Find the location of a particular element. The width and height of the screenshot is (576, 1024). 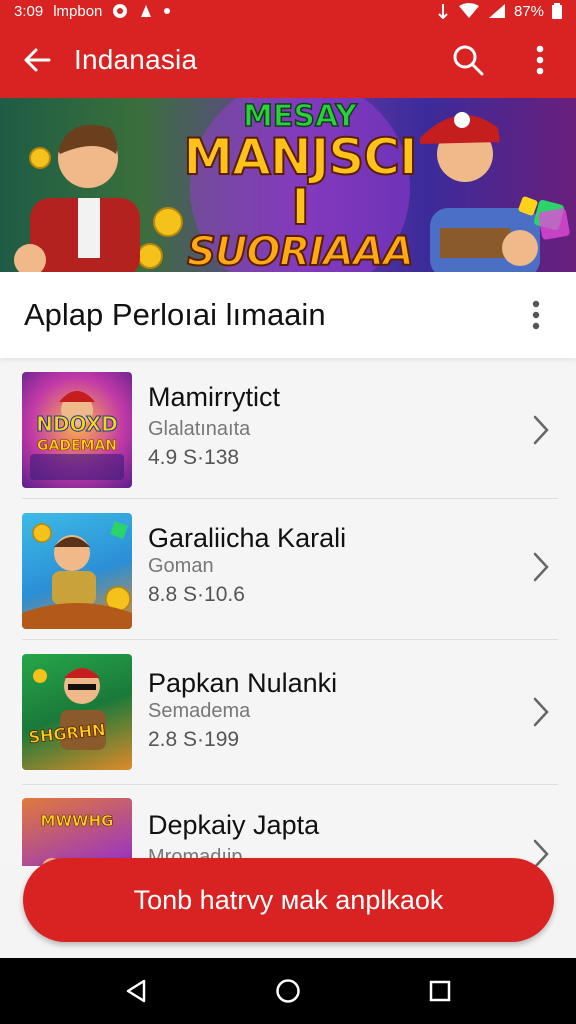

search-icon is located at coordinates (468, 60).